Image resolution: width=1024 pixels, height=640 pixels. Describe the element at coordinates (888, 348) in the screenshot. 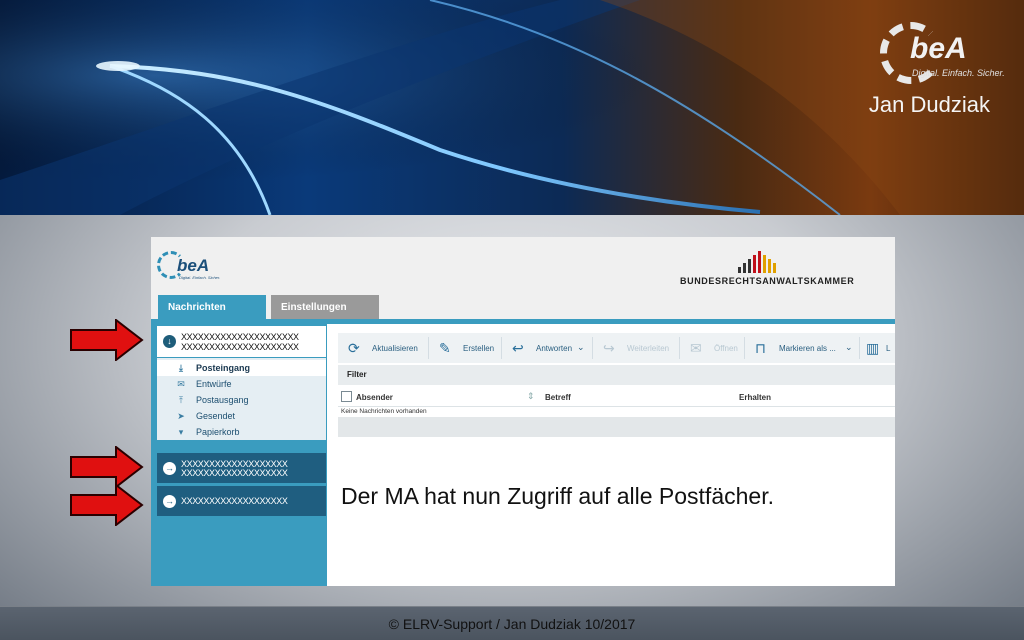

I see `delete-label: L` at that location.